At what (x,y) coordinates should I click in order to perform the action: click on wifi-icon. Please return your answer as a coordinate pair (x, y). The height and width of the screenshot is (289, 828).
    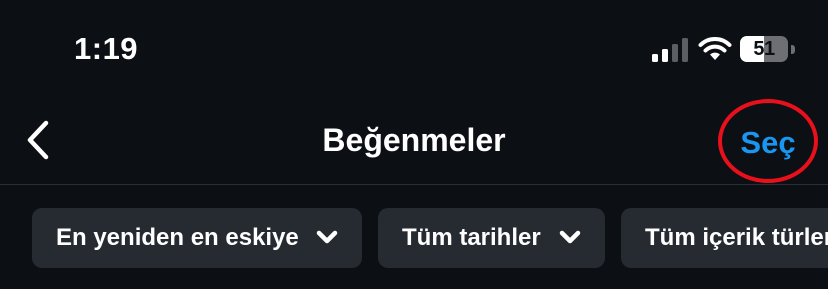
    Looking at the image, I should click on (715, 48).